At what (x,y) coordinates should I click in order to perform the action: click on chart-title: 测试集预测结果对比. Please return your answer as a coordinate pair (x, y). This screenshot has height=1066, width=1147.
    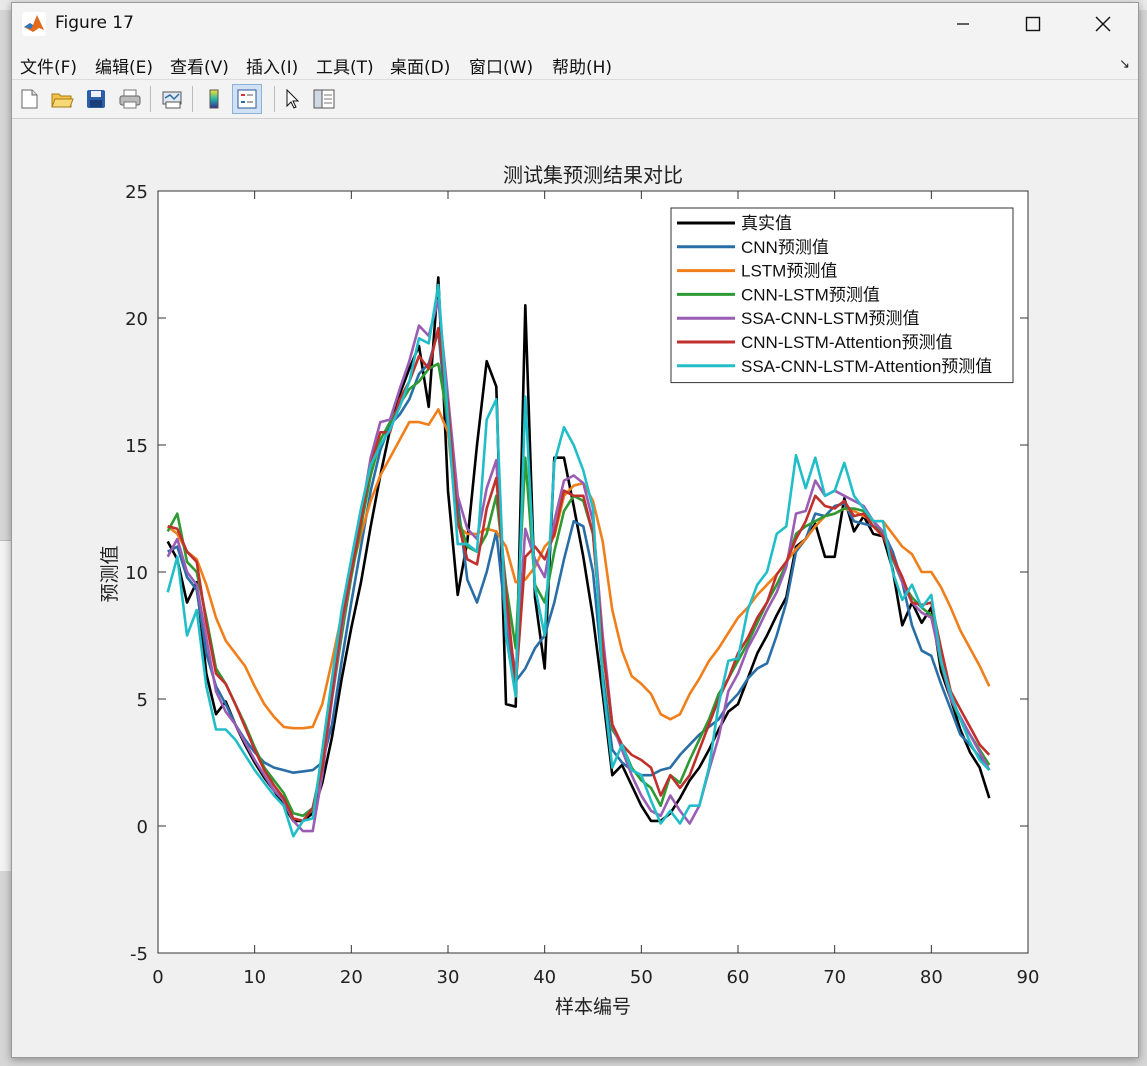
    Looking at the image, I should click on (593, 175).